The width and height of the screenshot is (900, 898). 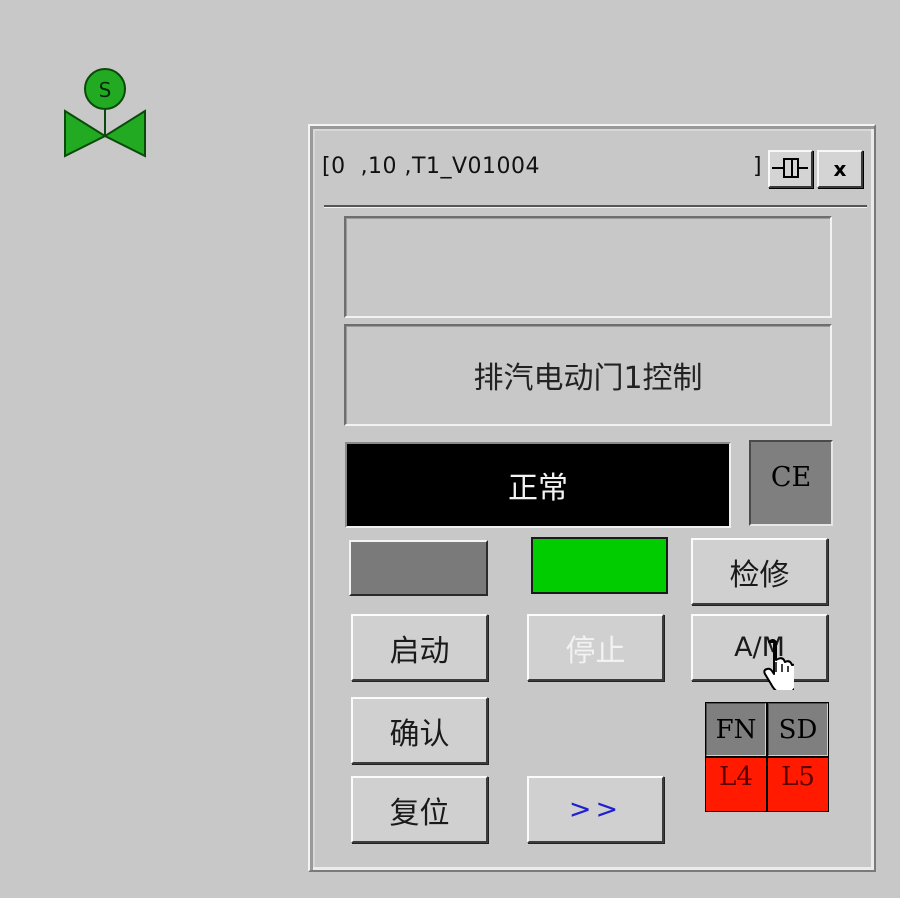 What do you see at coordinates (759, 571) in the screenshot?
I see `repair-button: 检修` at bounding box center [759, 571].